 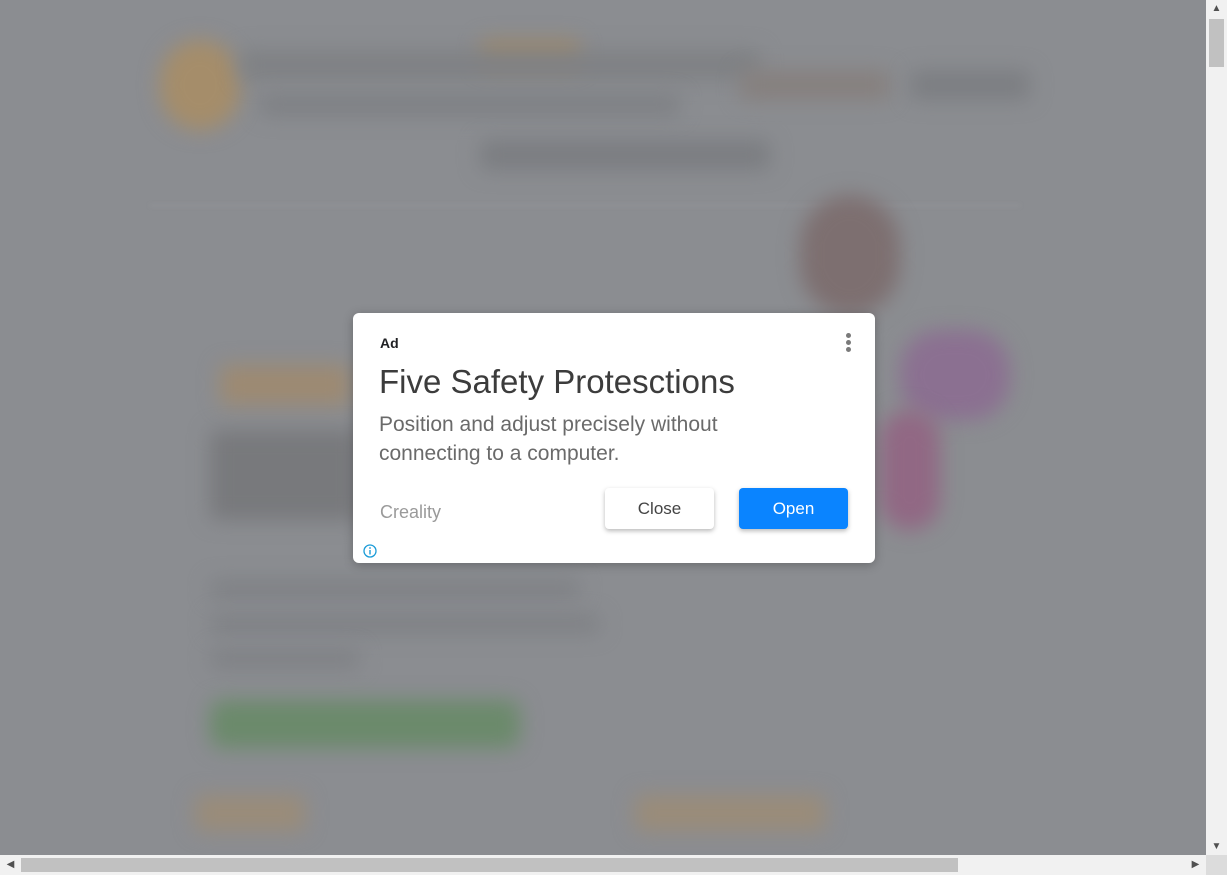 What do you see at coordinates (489, 865) in the screenshot?
I see `horizontal-scroll-thumb` at bounding box center [489, 865].